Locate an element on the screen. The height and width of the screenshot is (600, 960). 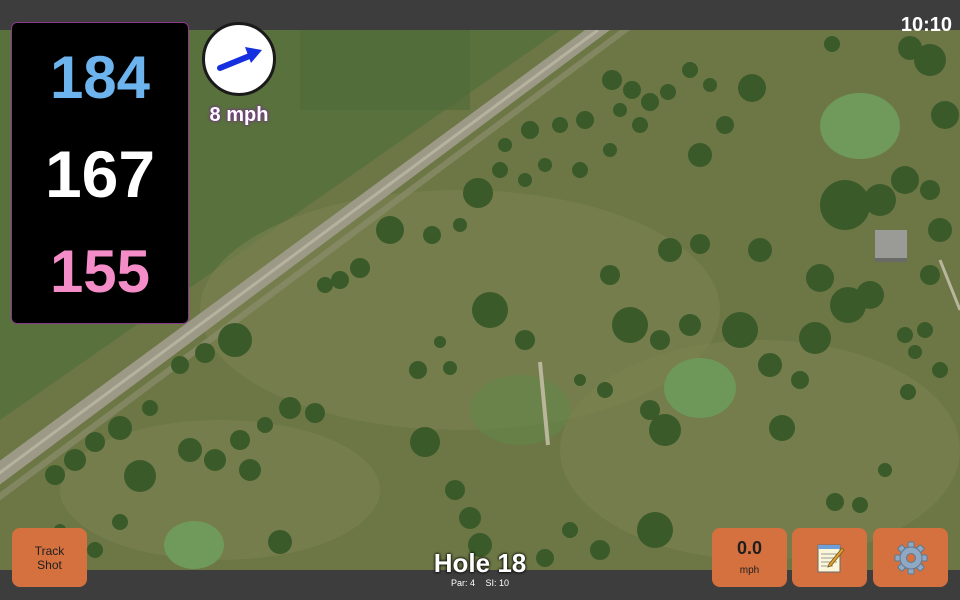
gear-icon is located at coordinates (910, 557).